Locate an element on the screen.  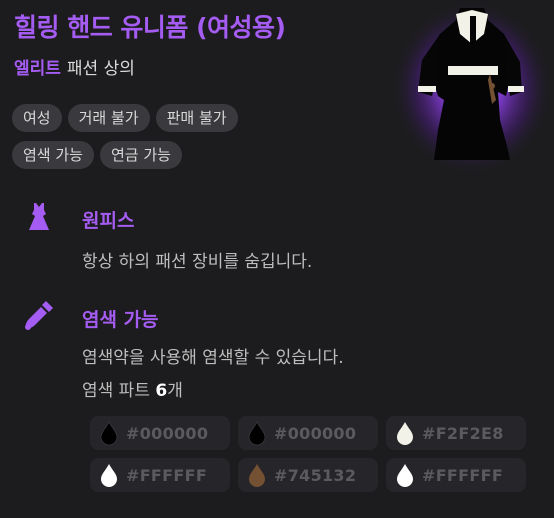
item-title: 힐링 핸드 유니폼 (여성용) is located at coordinates (150, 27).